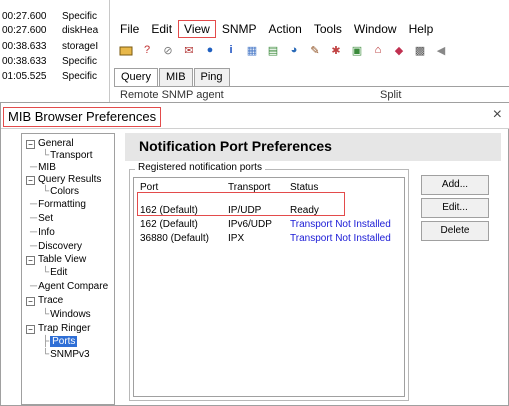 This screenshot has width=509, height=406. What do you see at coordinates (147, 50) in the screenshot?
I see `help-query-icon: ?` at bounding box center [147, 50].